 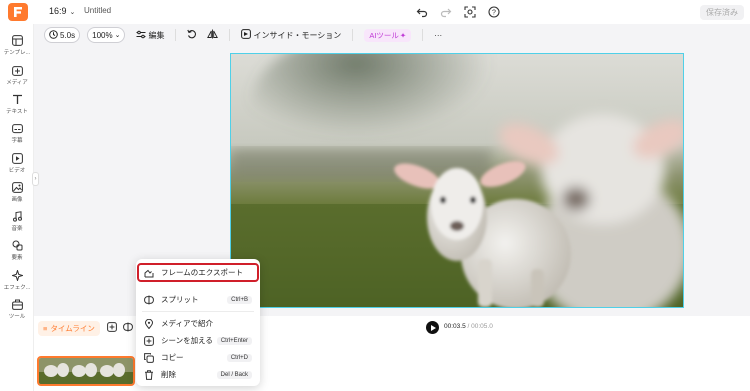 I want to click on video-icon, so click(x=17, y=158).